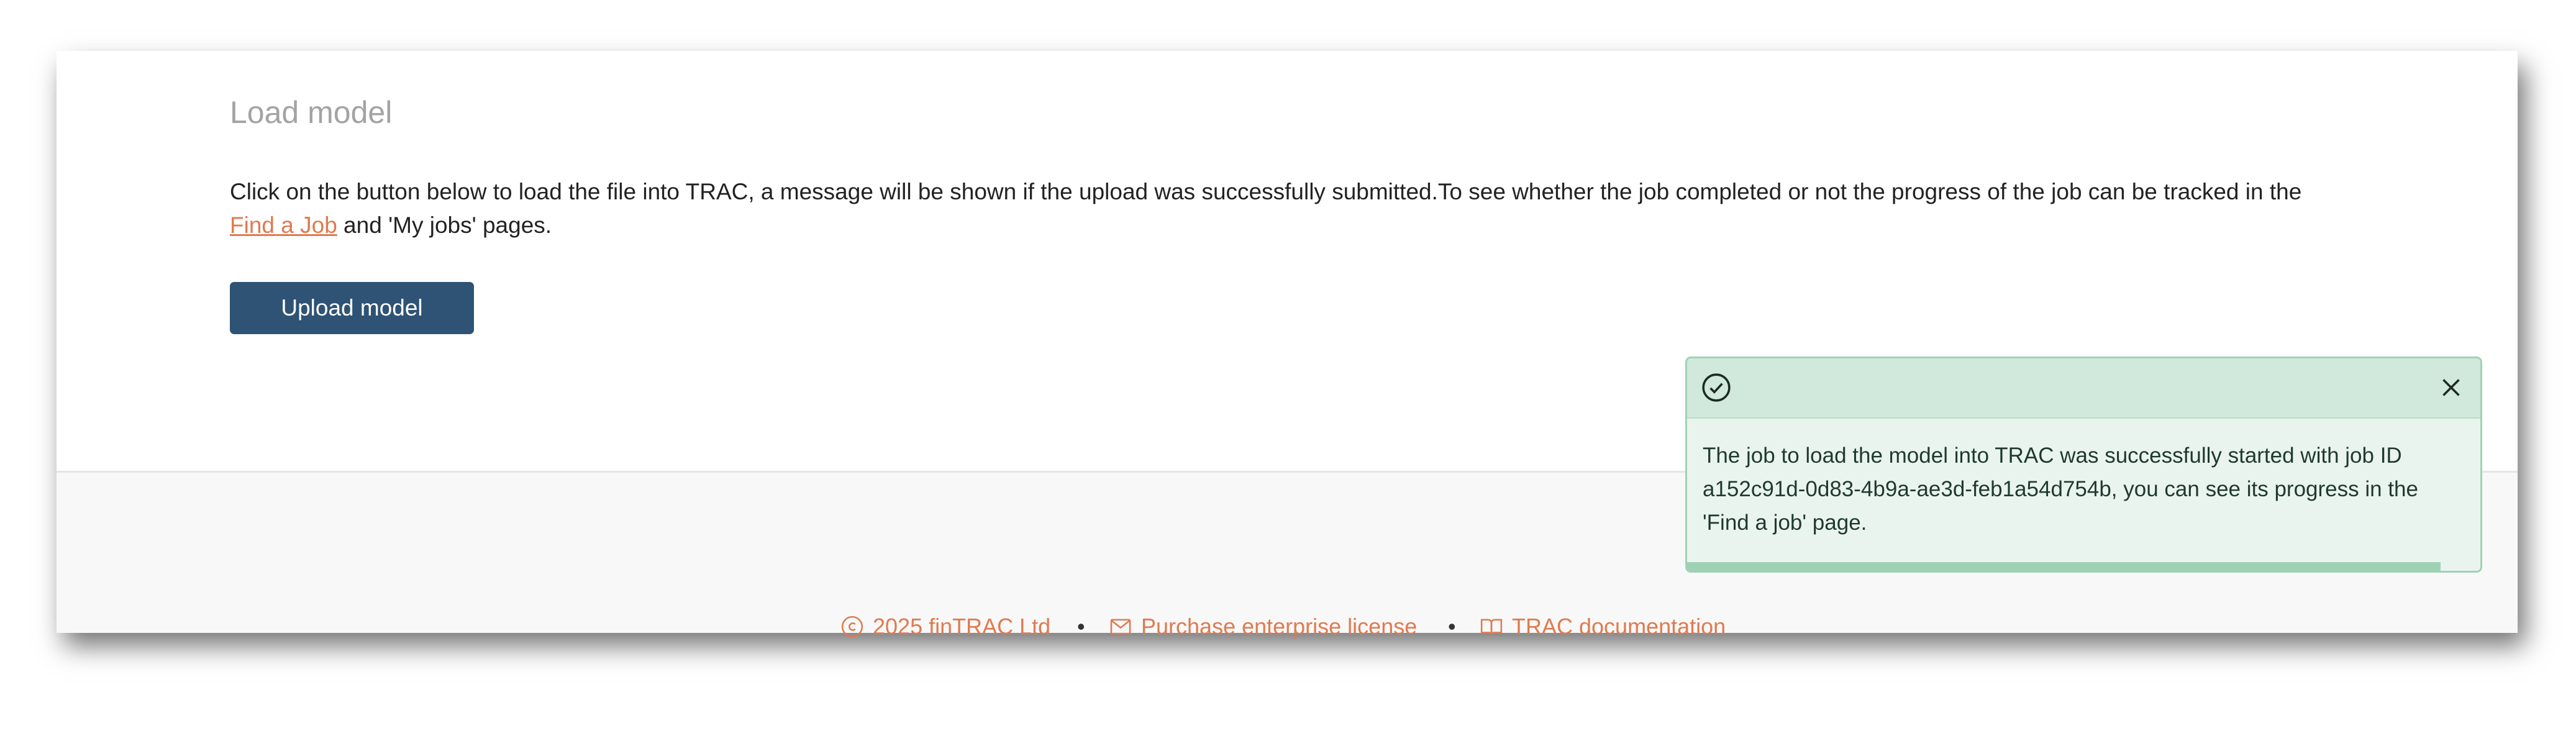 Image resolution: width=2576 pixels, height=736 pixels. I want to click on page-title: Load model, so click(311, 113).